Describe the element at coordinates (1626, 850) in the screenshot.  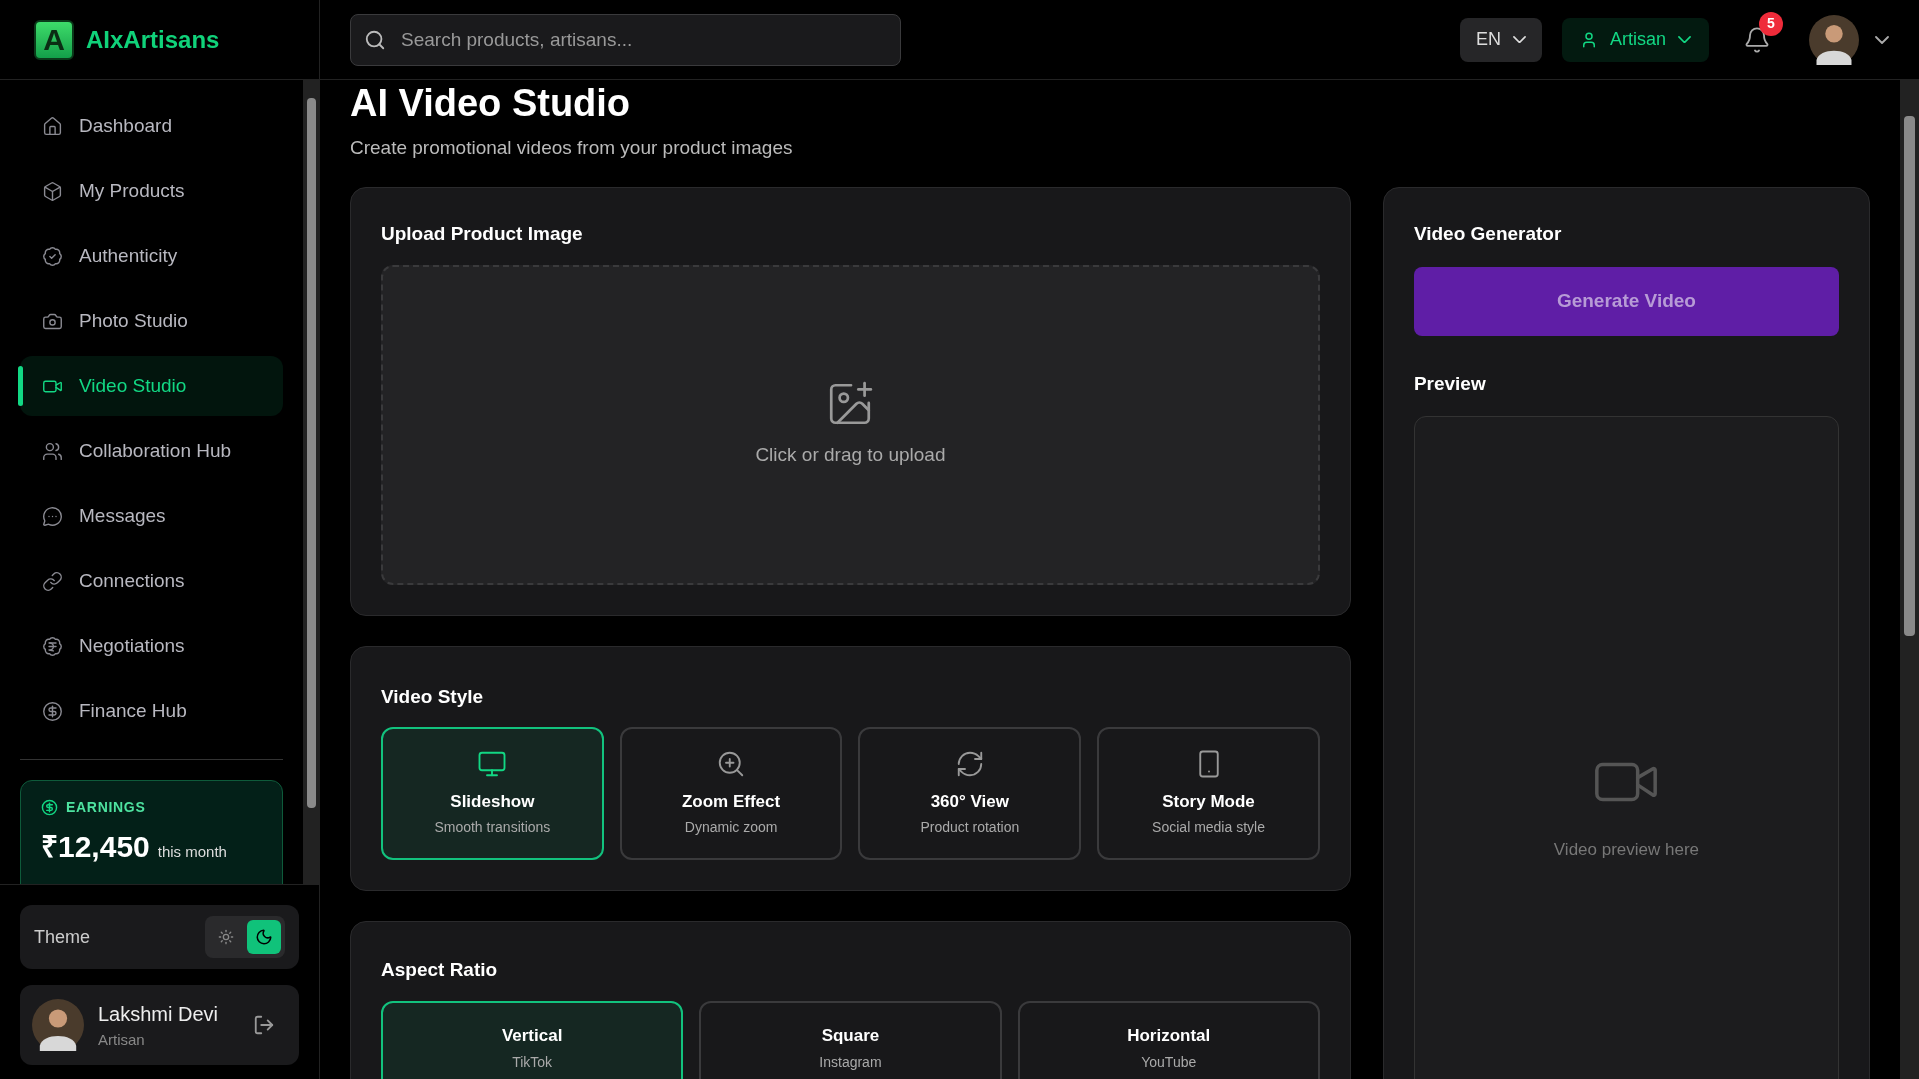
I see `preview-hint: Video preview here` at that location.